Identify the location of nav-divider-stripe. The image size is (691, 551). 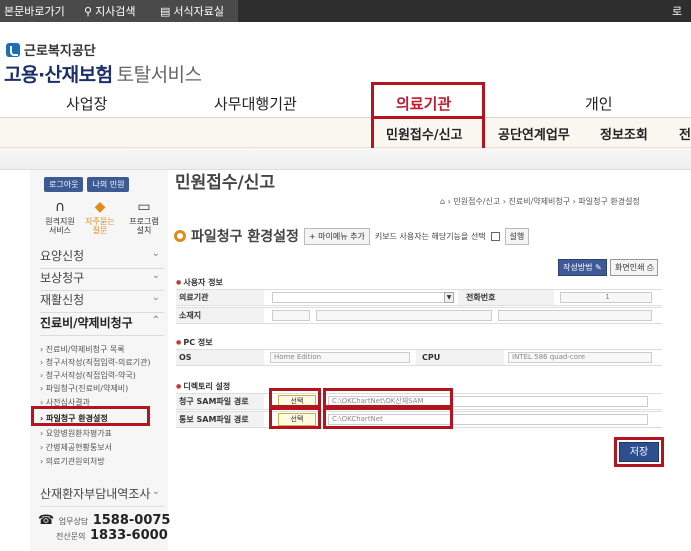
(345, 159).